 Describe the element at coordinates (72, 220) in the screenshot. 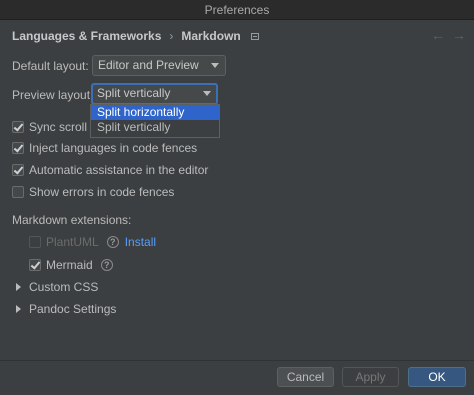

I see `markdown-extensions-heading: Markdown extensions:` at that location.